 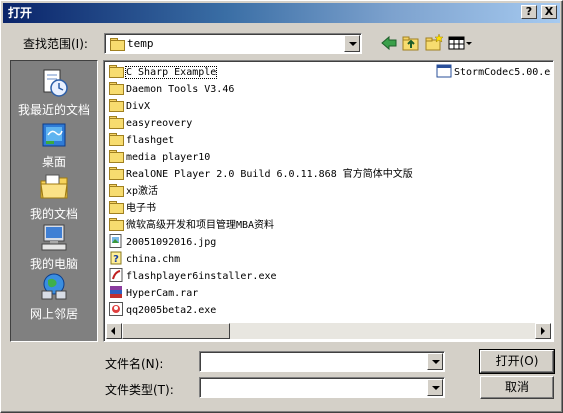 What do you see at coordinates (176, 331) in the screenshot?
I see `scroll-thumb` at bounding box center [176, 331].